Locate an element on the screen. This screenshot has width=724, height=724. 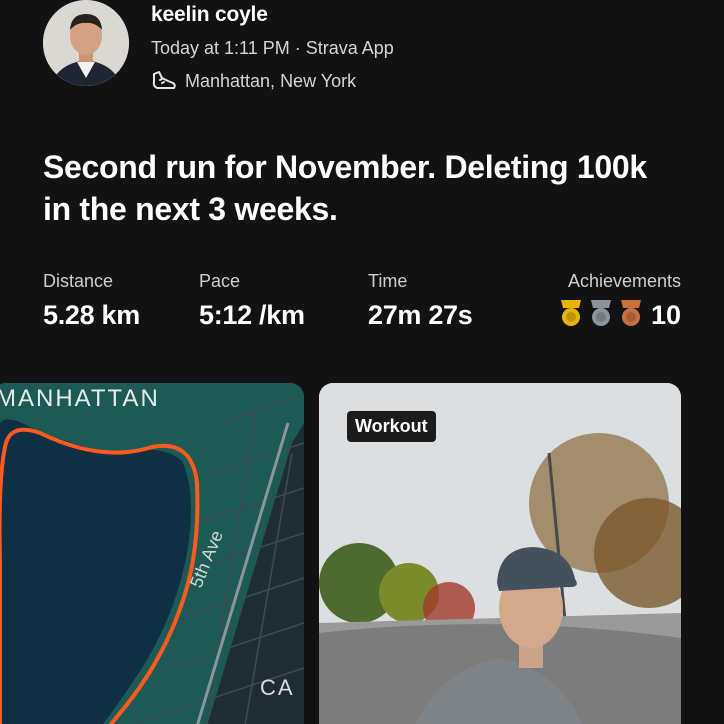
stat-value: 5:12 /km is located at coordinates (252, 315).